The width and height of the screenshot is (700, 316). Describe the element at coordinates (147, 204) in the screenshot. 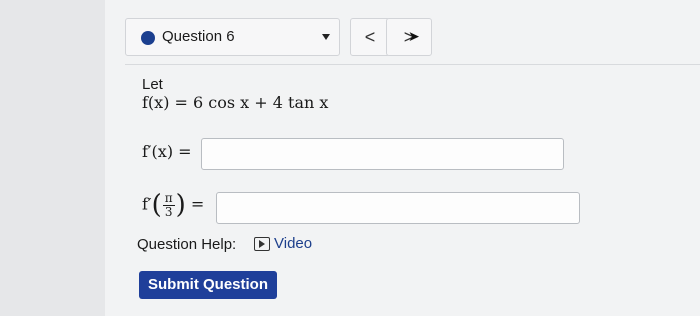

I see `evaluation-prefix: f′` at that location.